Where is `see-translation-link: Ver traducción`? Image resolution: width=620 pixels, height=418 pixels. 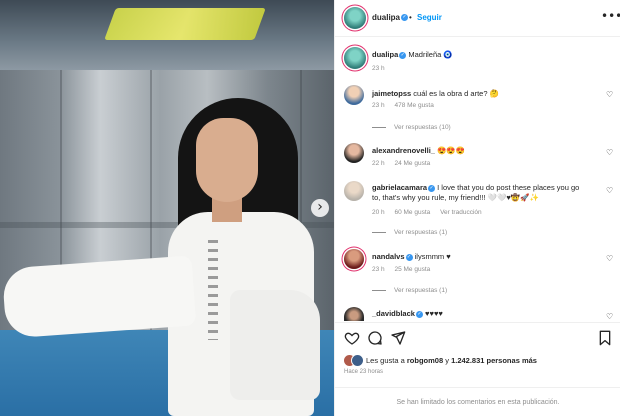
see-translation-link: Ver traducción is located at coordinates (461, 212).